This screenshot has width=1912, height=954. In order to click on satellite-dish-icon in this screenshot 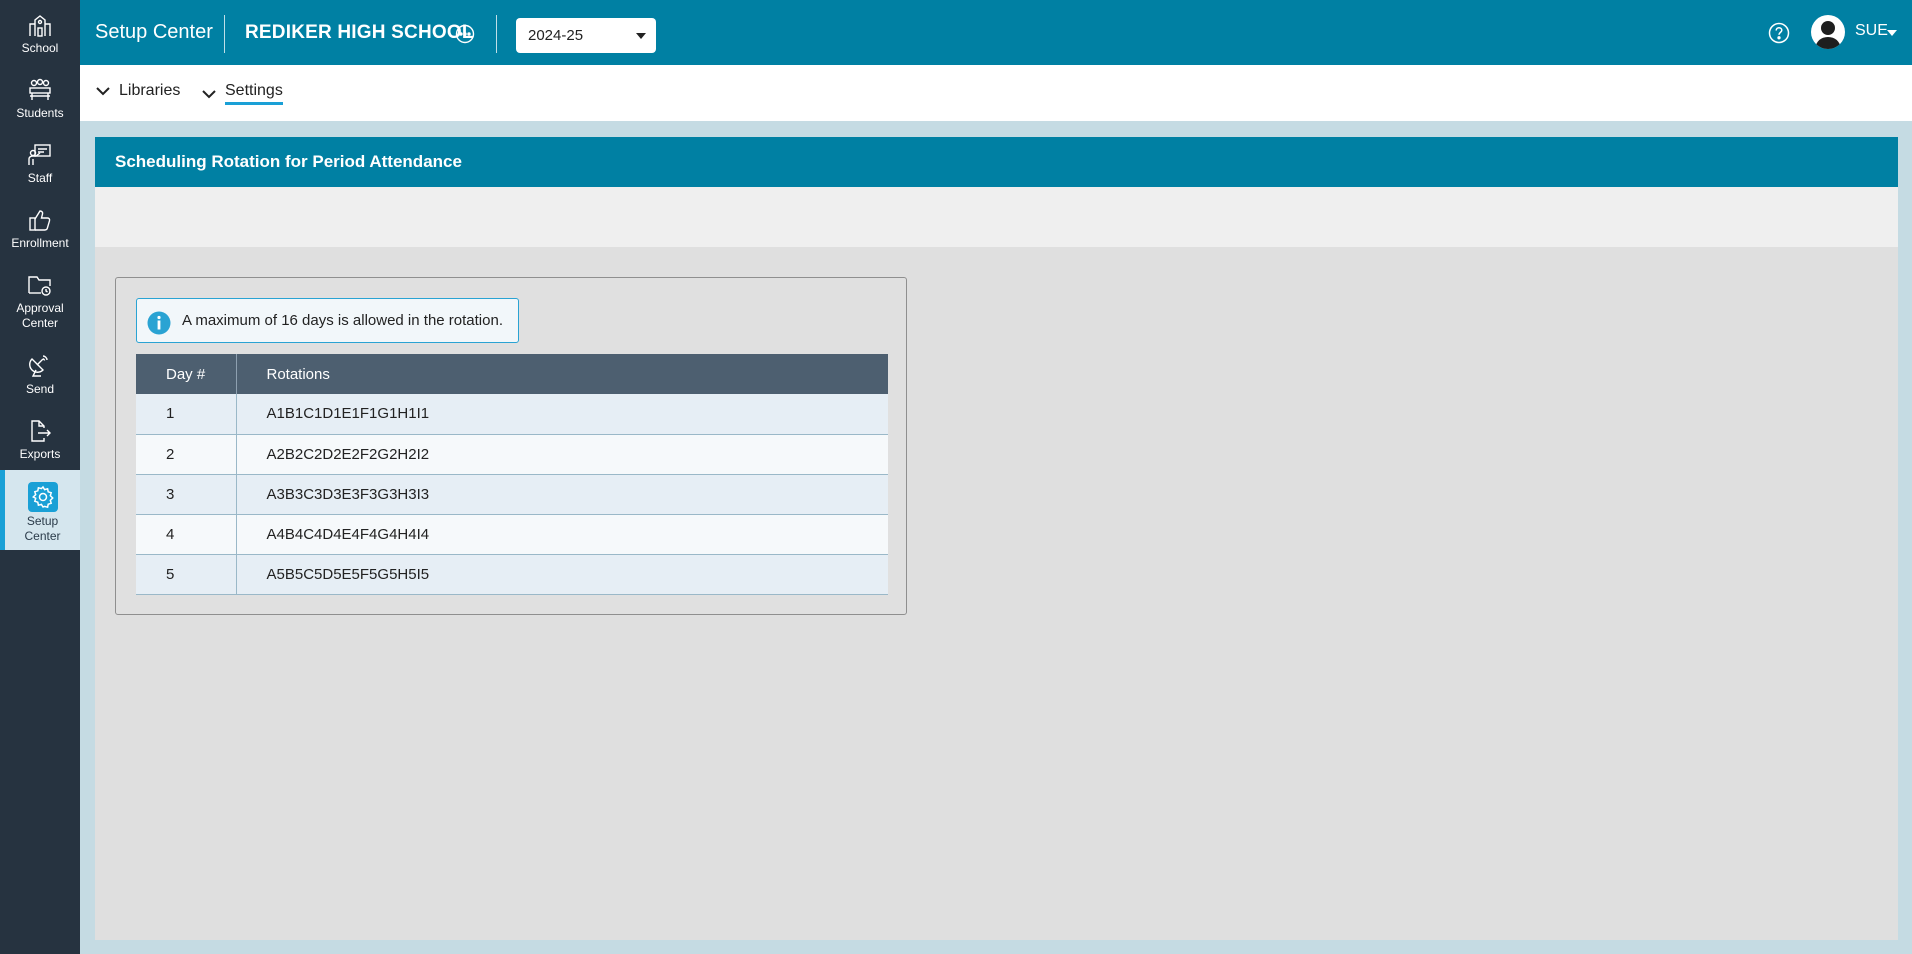, I will do `click(40, 366)`.